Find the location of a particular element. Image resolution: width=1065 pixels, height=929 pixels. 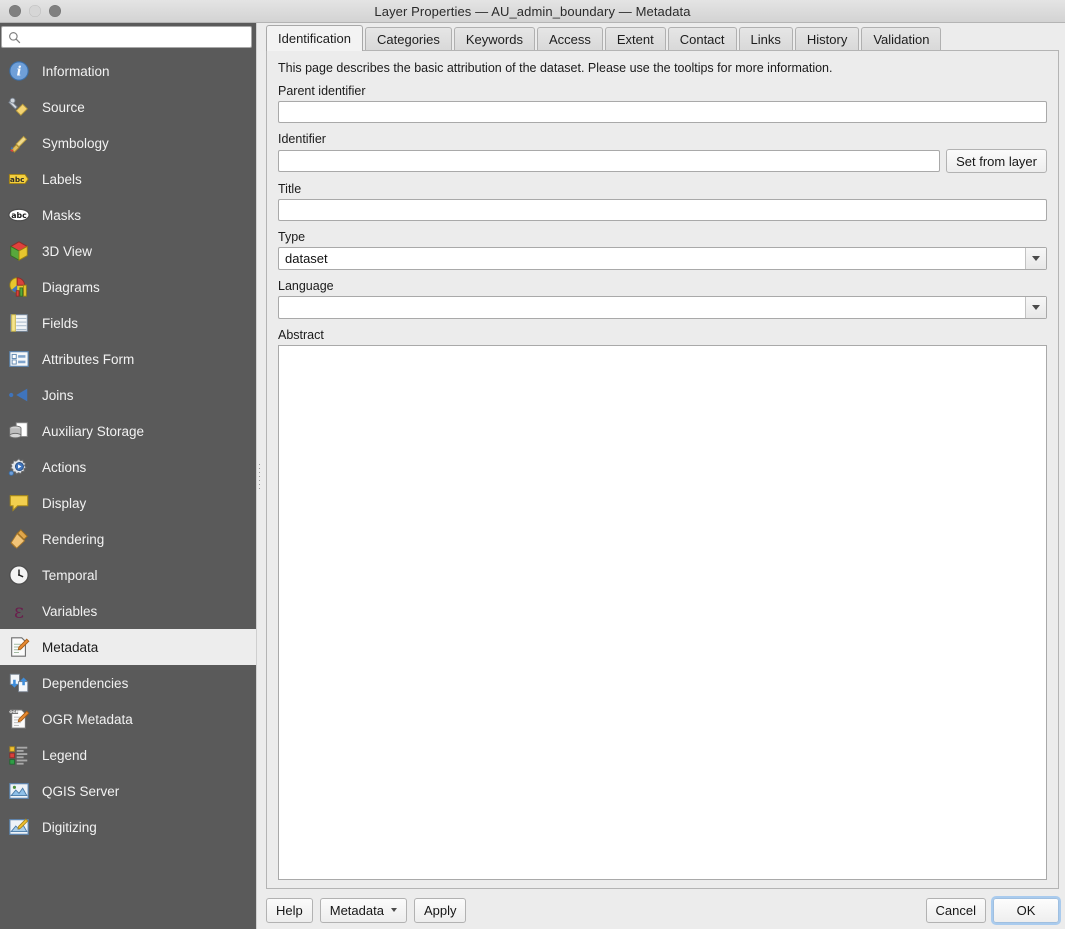

ok-button: OK is located at coordinates (1026, 910).